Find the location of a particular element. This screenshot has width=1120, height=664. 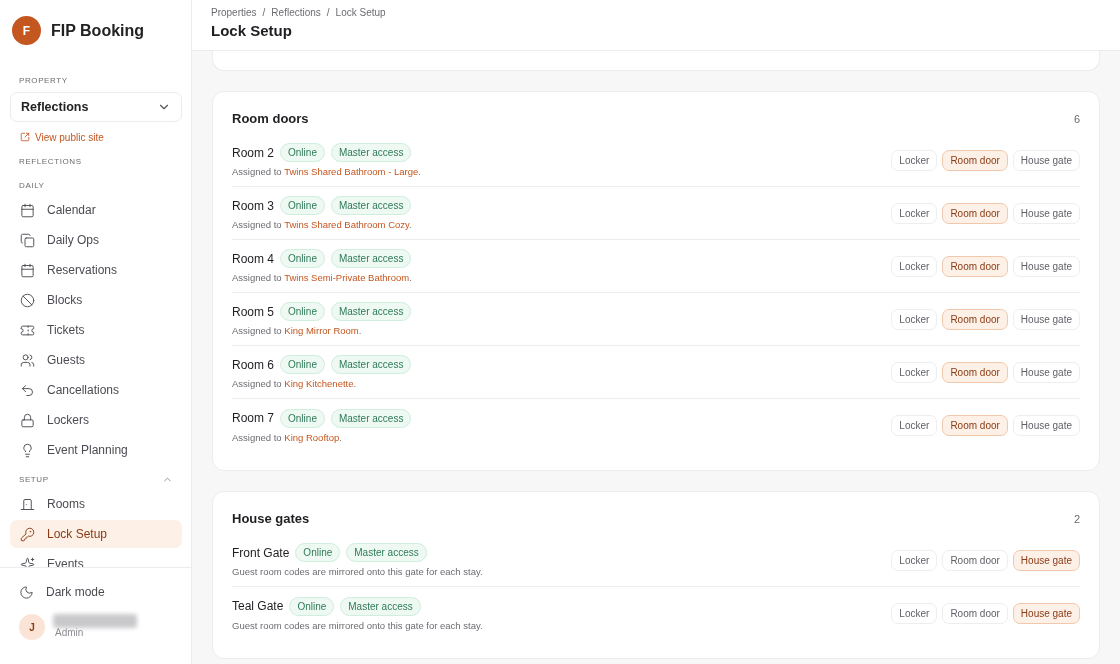

section-label: PROPERTY is located at coordinates (43, 80).